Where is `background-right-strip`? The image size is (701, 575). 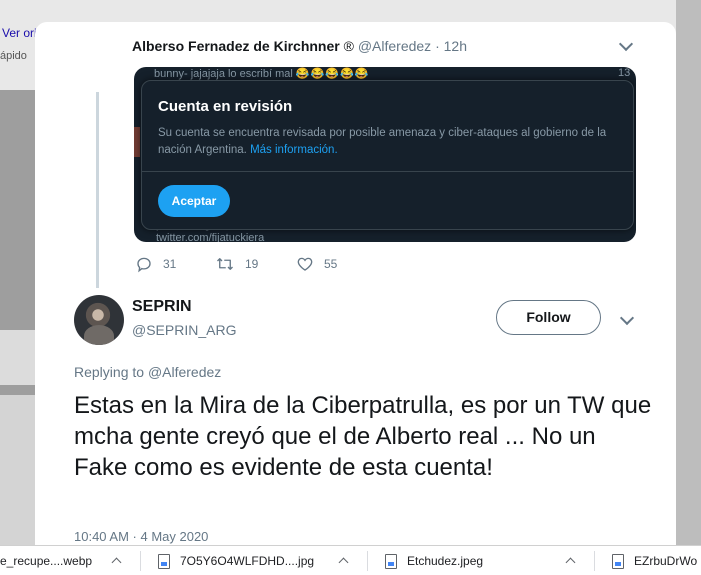
background-right-strip is located at coordinates (688, 272).